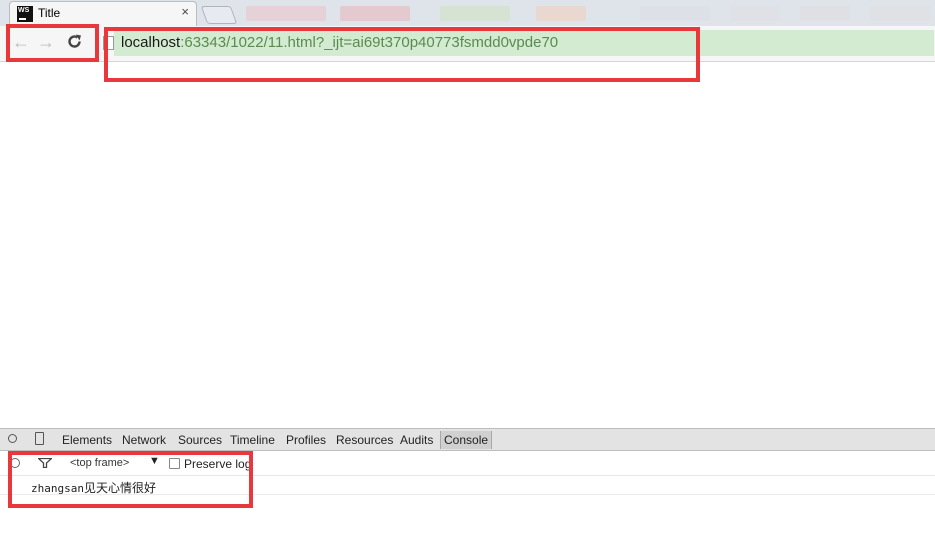 The width and height of the screenshot is (935, 534). Describe the element at coordinates (25, 14) in the screenshot. I see `webstorm-logo-icon: WS` at that location.